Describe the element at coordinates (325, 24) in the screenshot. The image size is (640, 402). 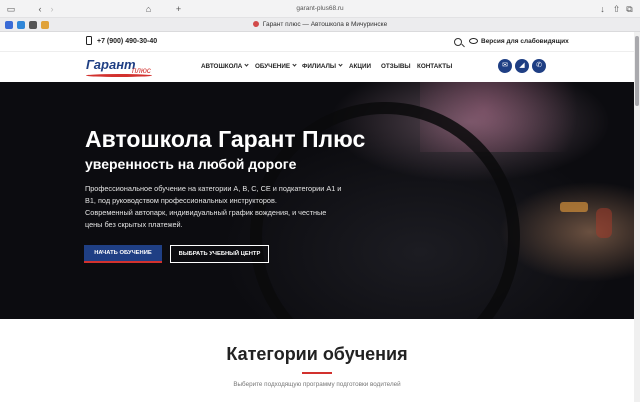
I see `tab-title: Гарант плюс — Автошкола в Мичуринске` at that location.